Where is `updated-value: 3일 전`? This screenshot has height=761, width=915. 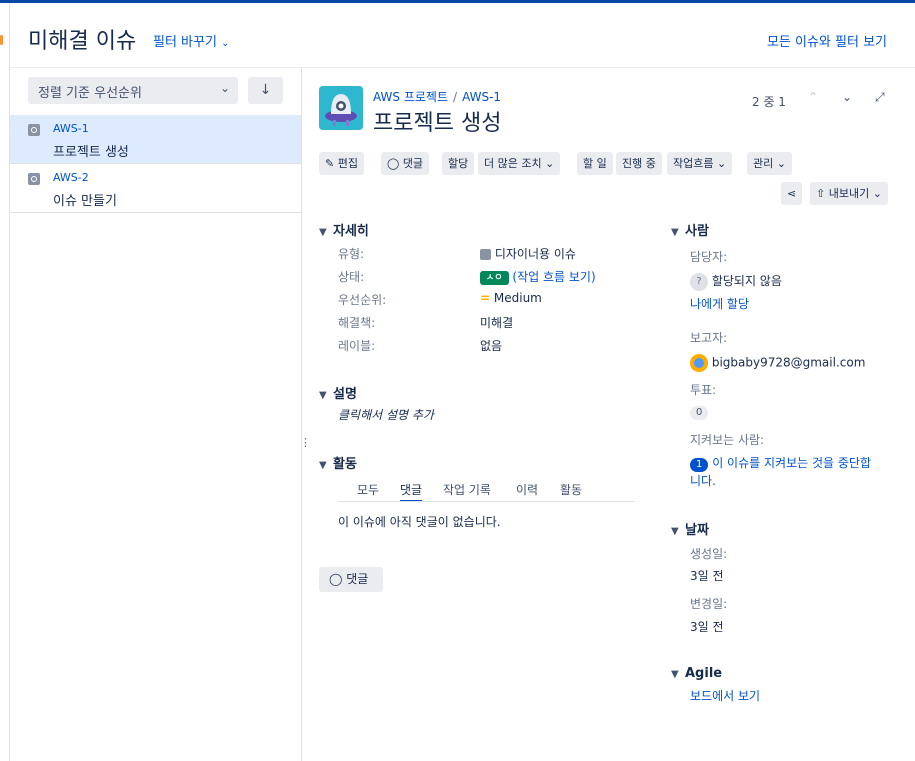 updated-value: 3일 전 is located at coordinates (707, 627).